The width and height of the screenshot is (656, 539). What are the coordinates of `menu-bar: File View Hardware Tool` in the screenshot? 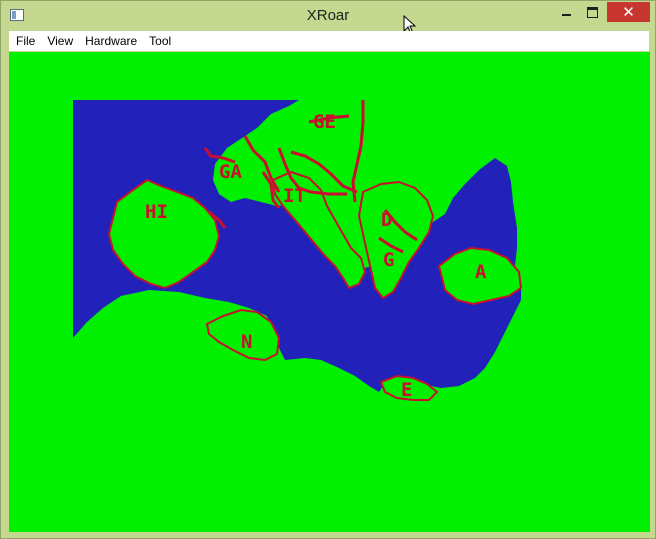 It's located at (329, 41).